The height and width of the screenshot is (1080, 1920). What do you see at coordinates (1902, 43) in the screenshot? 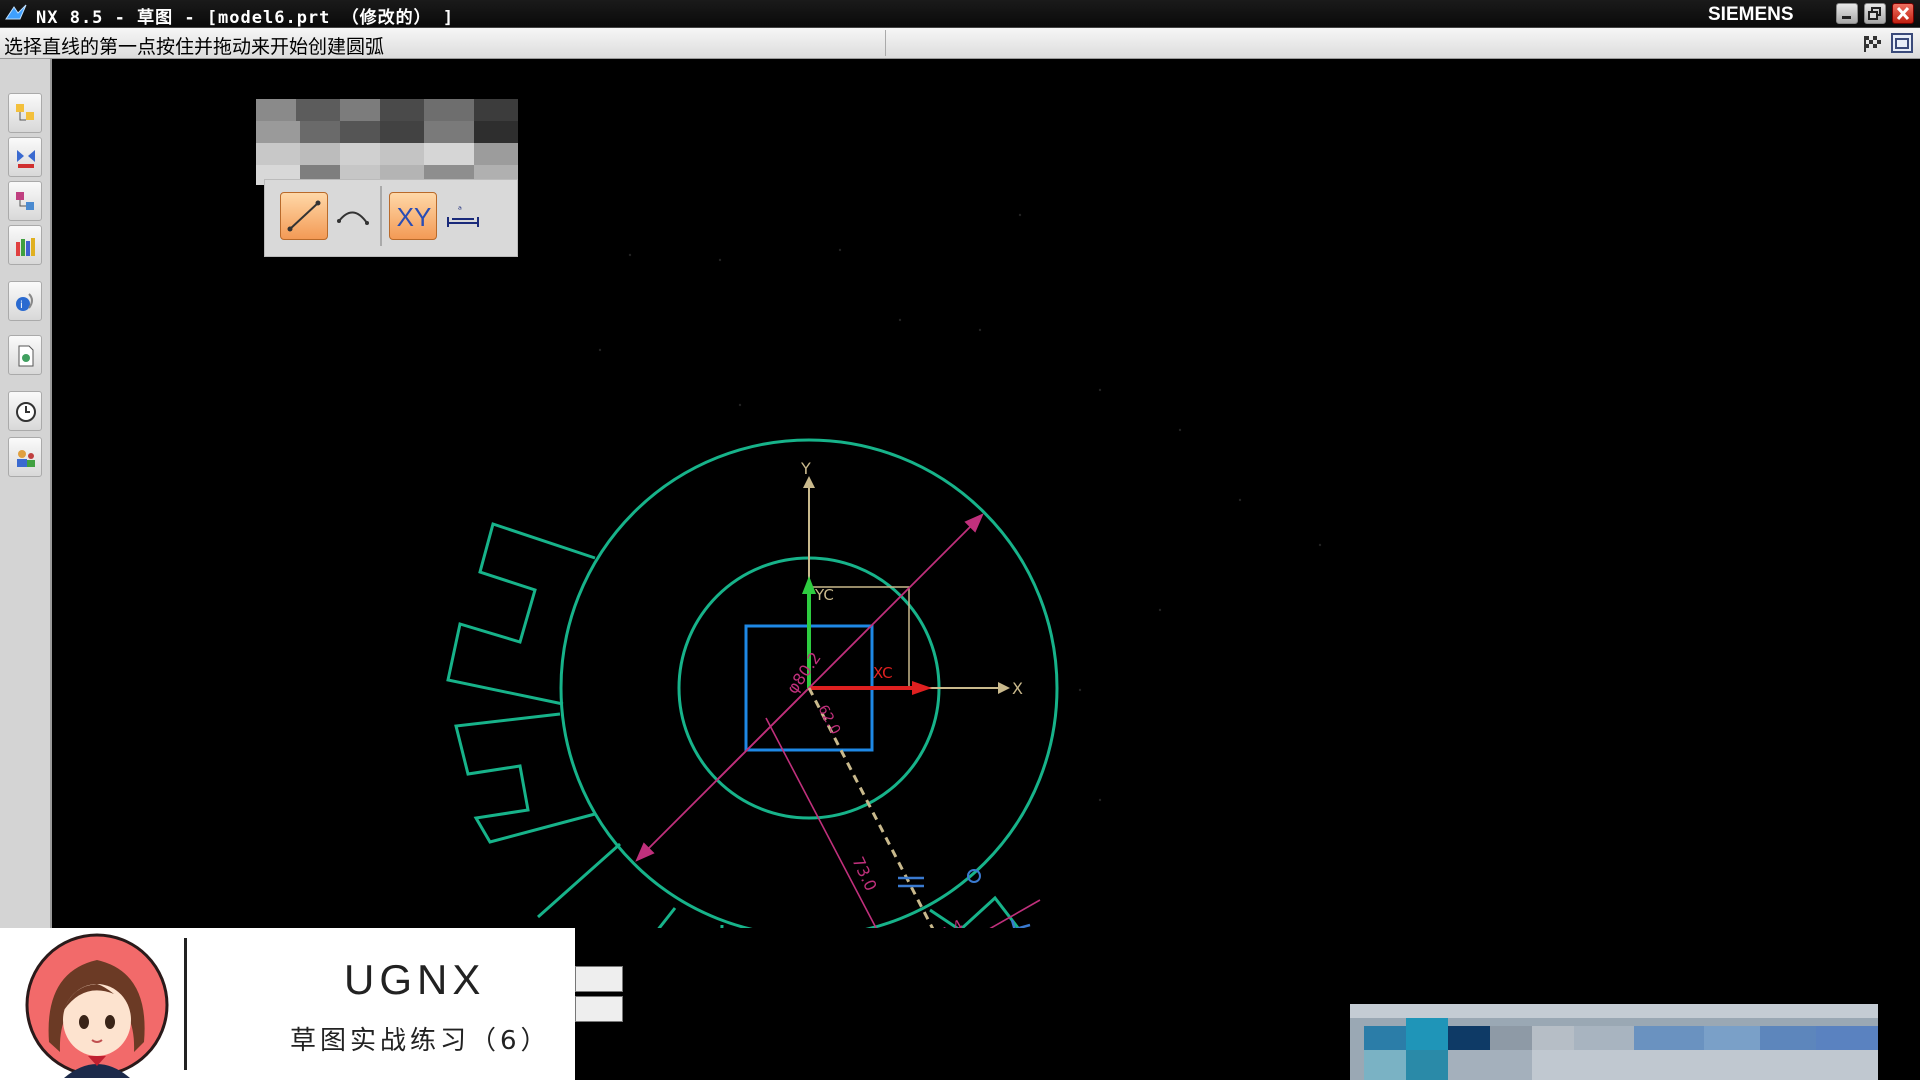
I see `full-screen-icon` at bounding box center [1902, 43].